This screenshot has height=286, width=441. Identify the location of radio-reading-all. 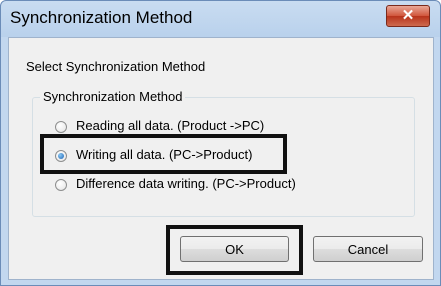
(61, 127).